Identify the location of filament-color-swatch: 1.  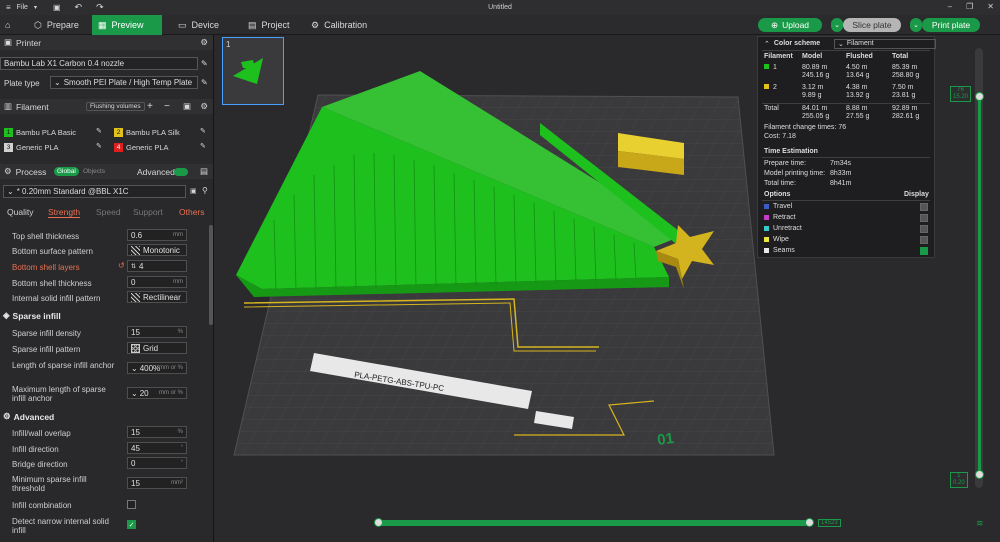
(8, 132).